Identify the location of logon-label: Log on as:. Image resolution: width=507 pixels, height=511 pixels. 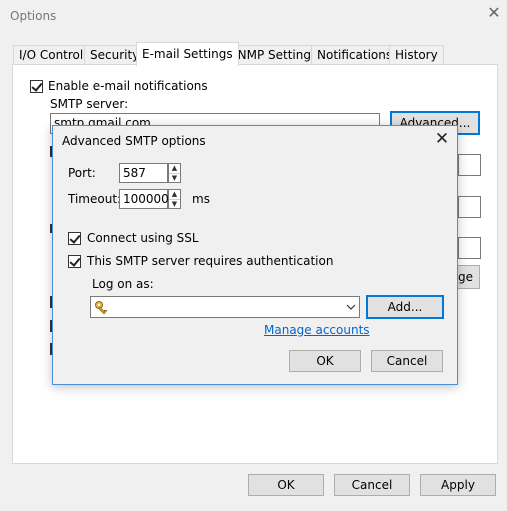
(123, 284).